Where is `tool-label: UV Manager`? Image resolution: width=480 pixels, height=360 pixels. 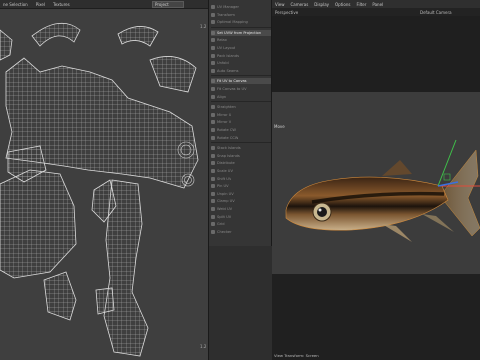
tool-label: UV Manager is located at coordinates (228, 7).